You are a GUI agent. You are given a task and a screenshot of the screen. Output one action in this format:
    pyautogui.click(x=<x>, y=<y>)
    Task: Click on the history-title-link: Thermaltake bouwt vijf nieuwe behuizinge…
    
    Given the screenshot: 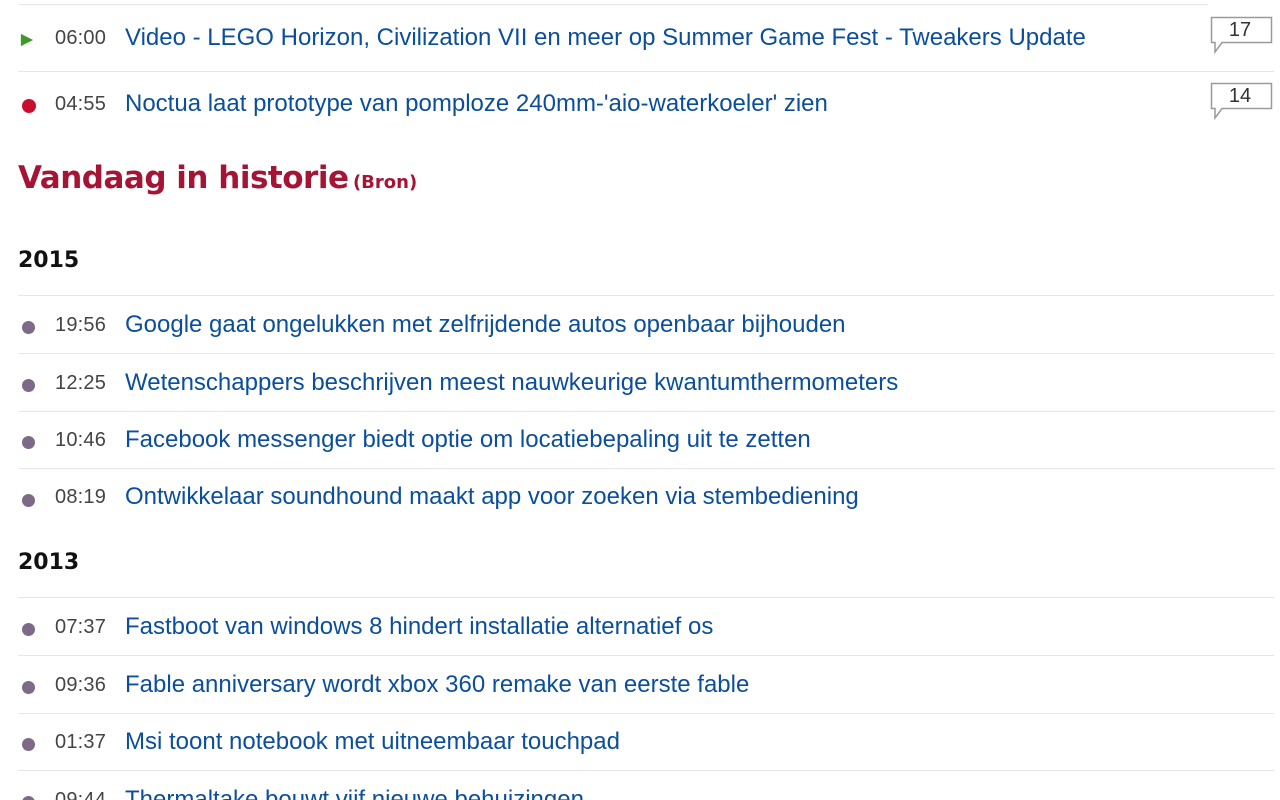 What is the action you would take?
    pyautogui.click(x=354, y=793)
    